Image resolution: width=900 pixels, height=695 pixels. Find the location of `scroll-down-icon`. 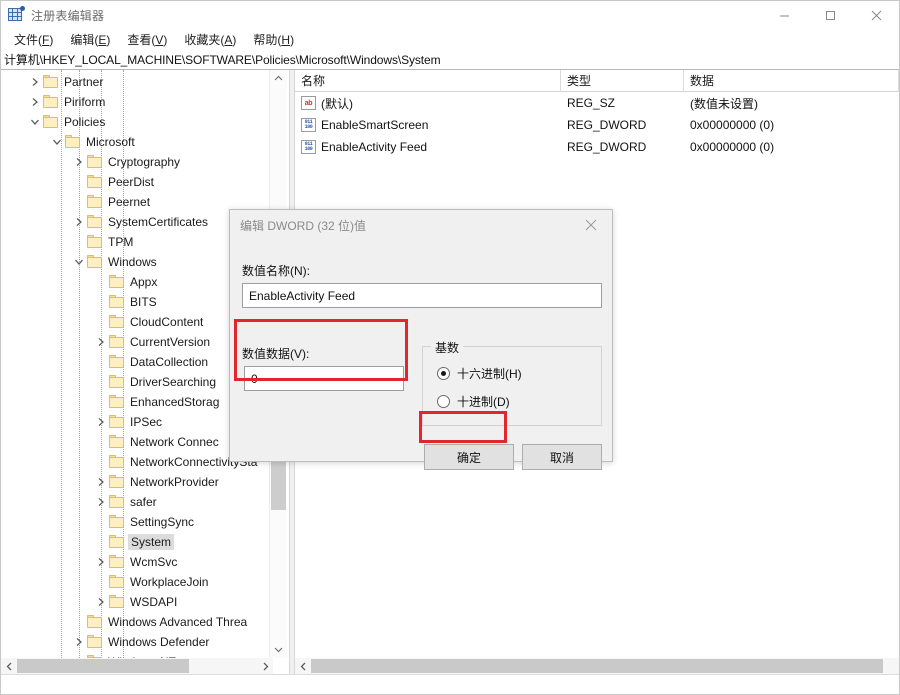

scroll-down-icon is located at coordinates (278, 649).